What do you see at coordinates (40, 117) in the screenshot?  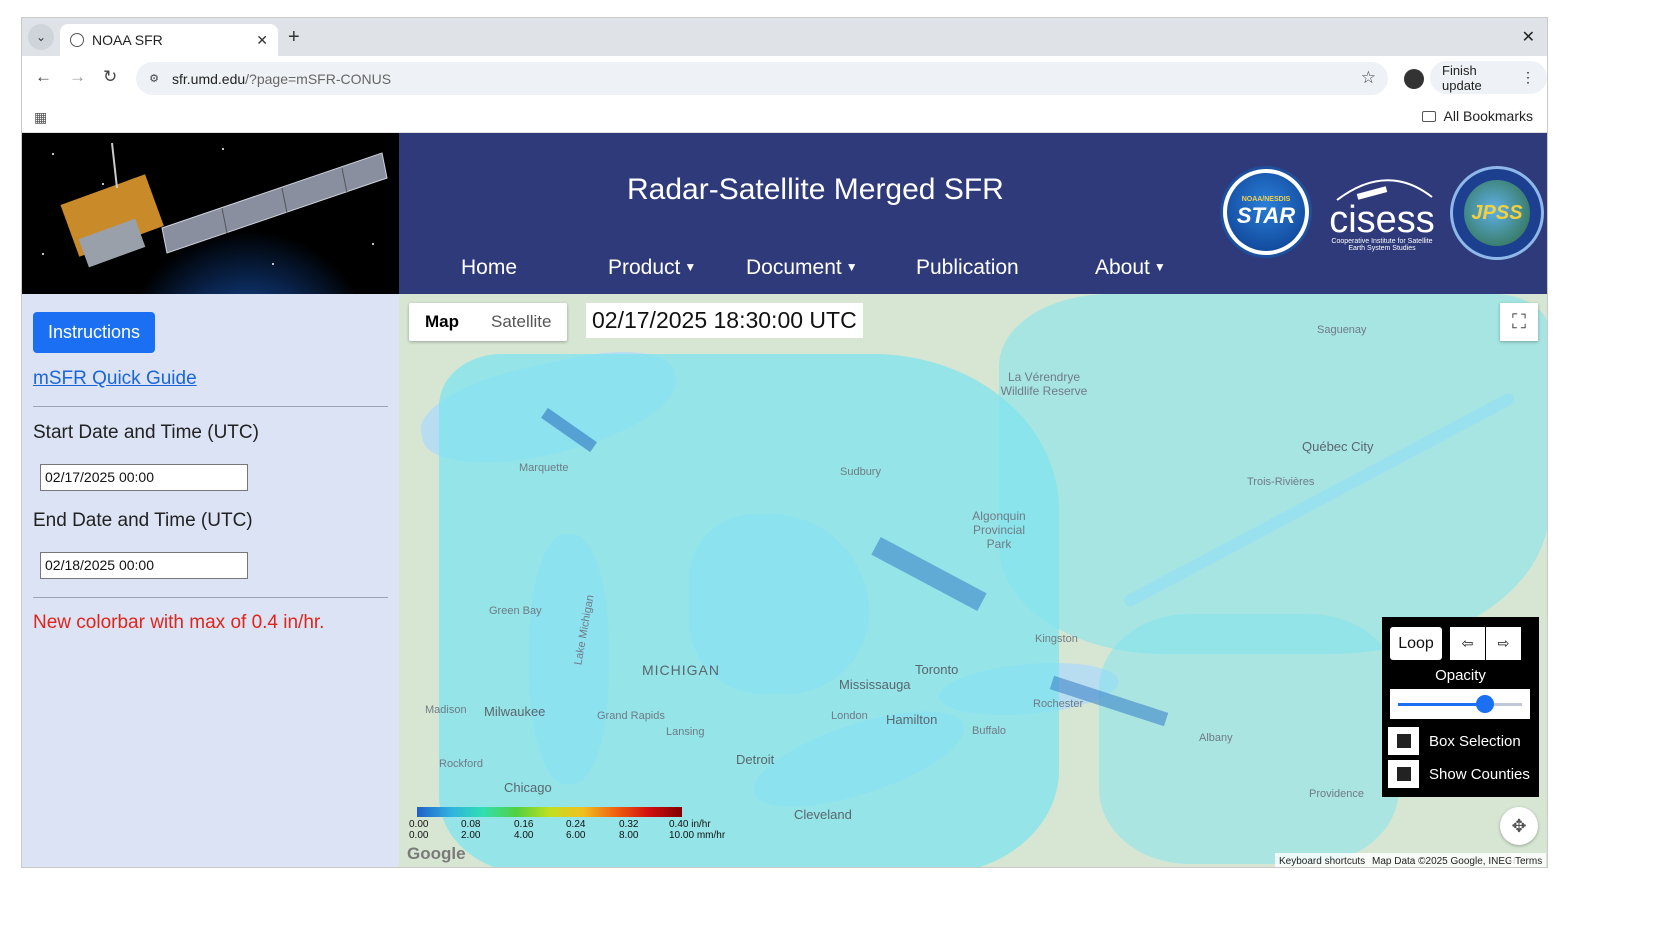 I see `apps-grid-icon: ▦` at bounding box center [40, 117].